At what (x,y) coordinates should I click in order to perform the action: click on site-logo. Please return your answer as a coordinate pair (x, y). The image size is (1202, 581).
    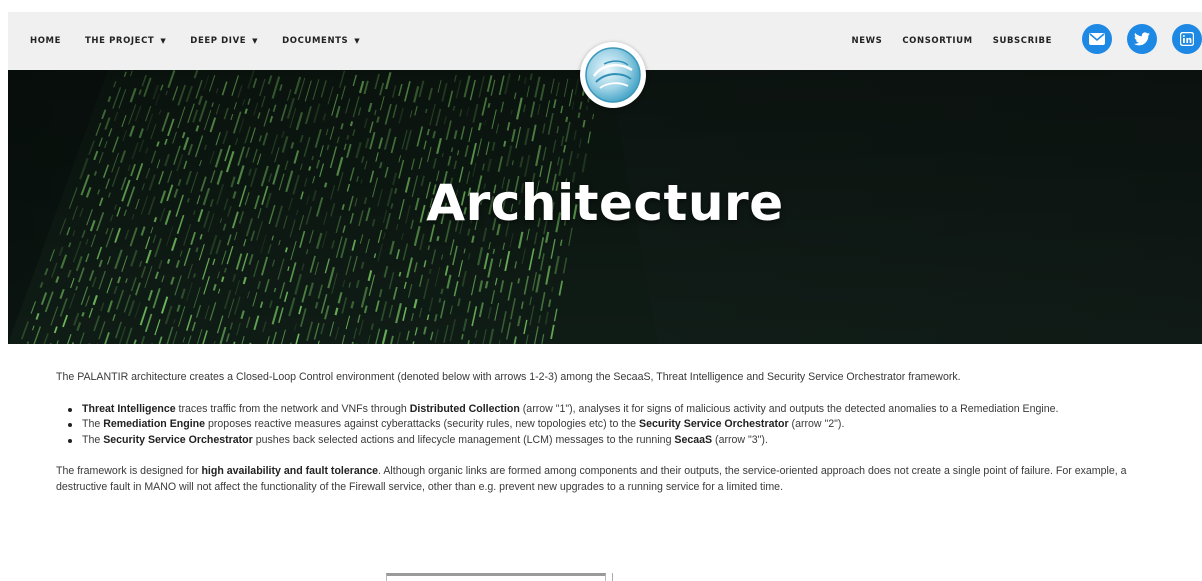
    Looking at the image, I should click on (613, 75).